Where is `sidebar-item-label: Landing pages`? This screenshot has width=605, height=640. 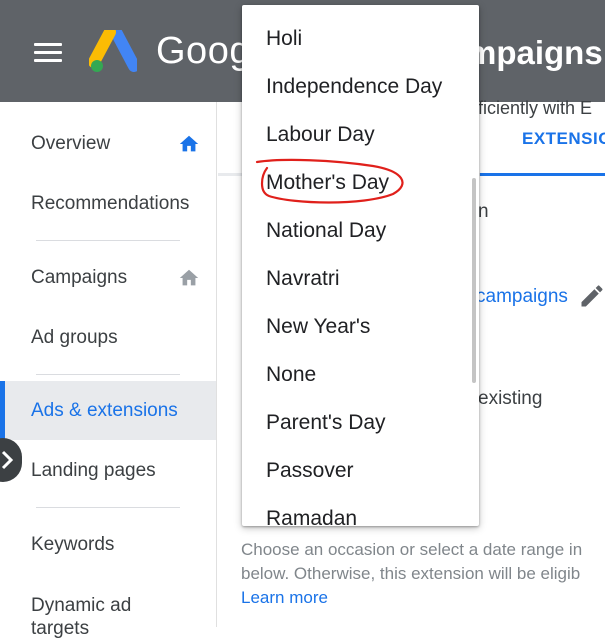
sidebar-item-label: Landing pages is located at coordinates (93, 470).